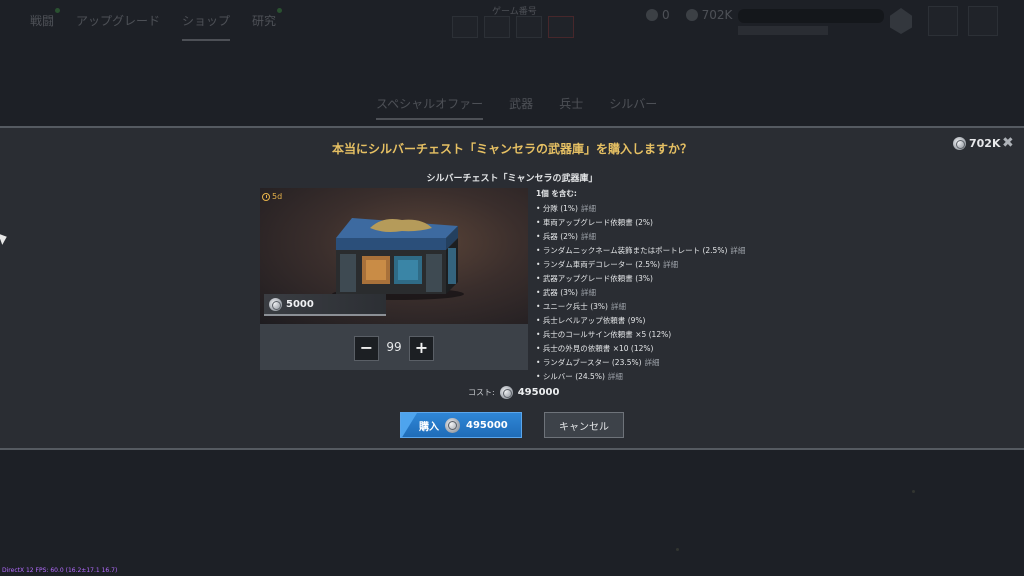  I want to click on crosshair-icon, so click(529, 27).